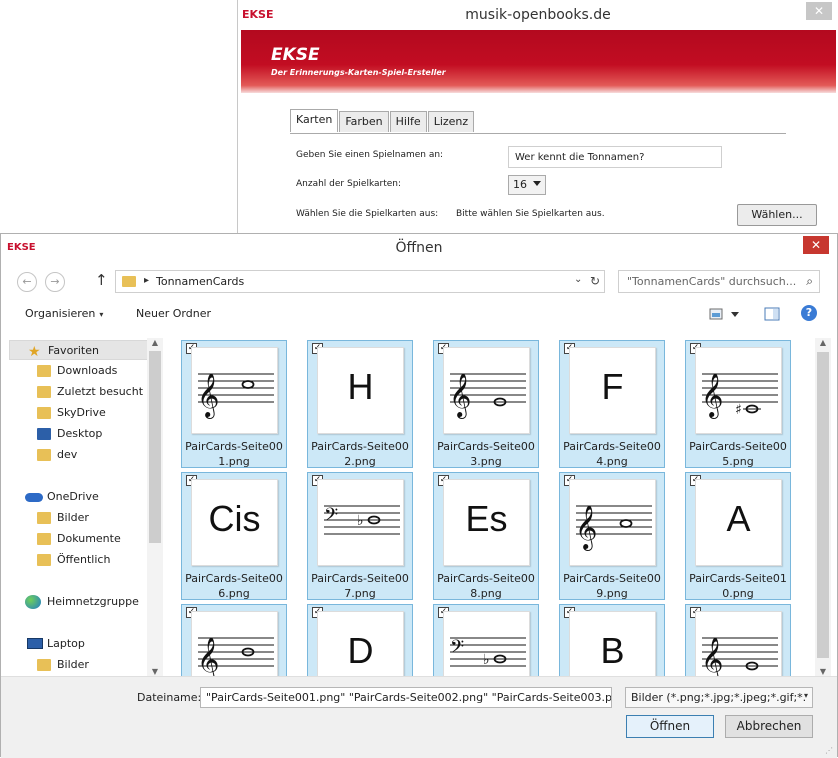 The image size is (838, 758). Describe the element at coordinates (520, 184) in the screenshot. I see `card-count-value: 16` at that location.